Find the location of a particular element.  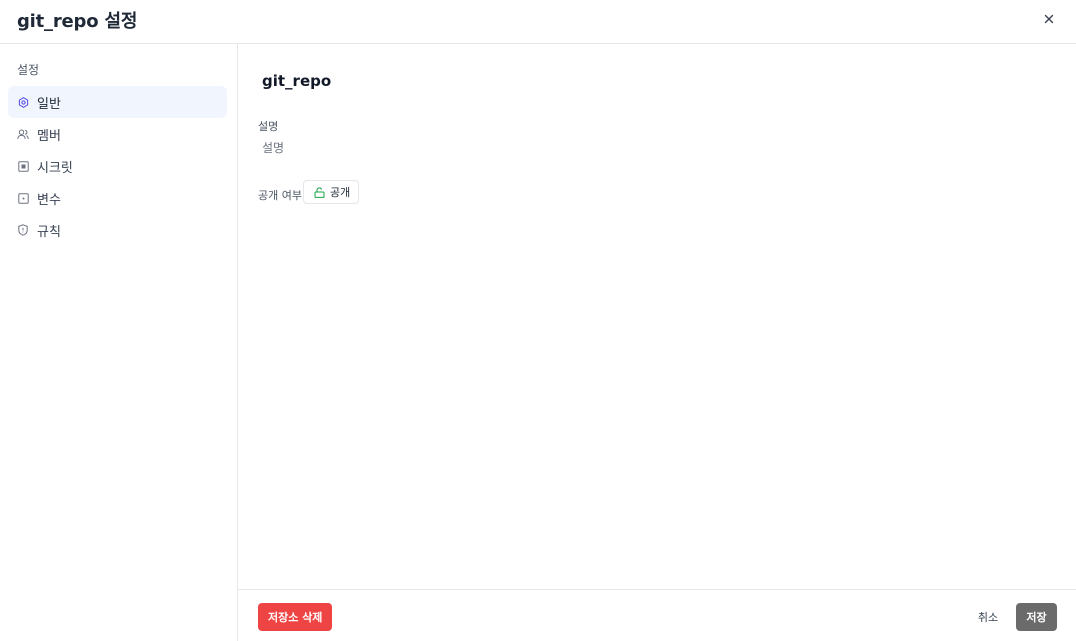

secret-icon is located at coordinates (23, 166).